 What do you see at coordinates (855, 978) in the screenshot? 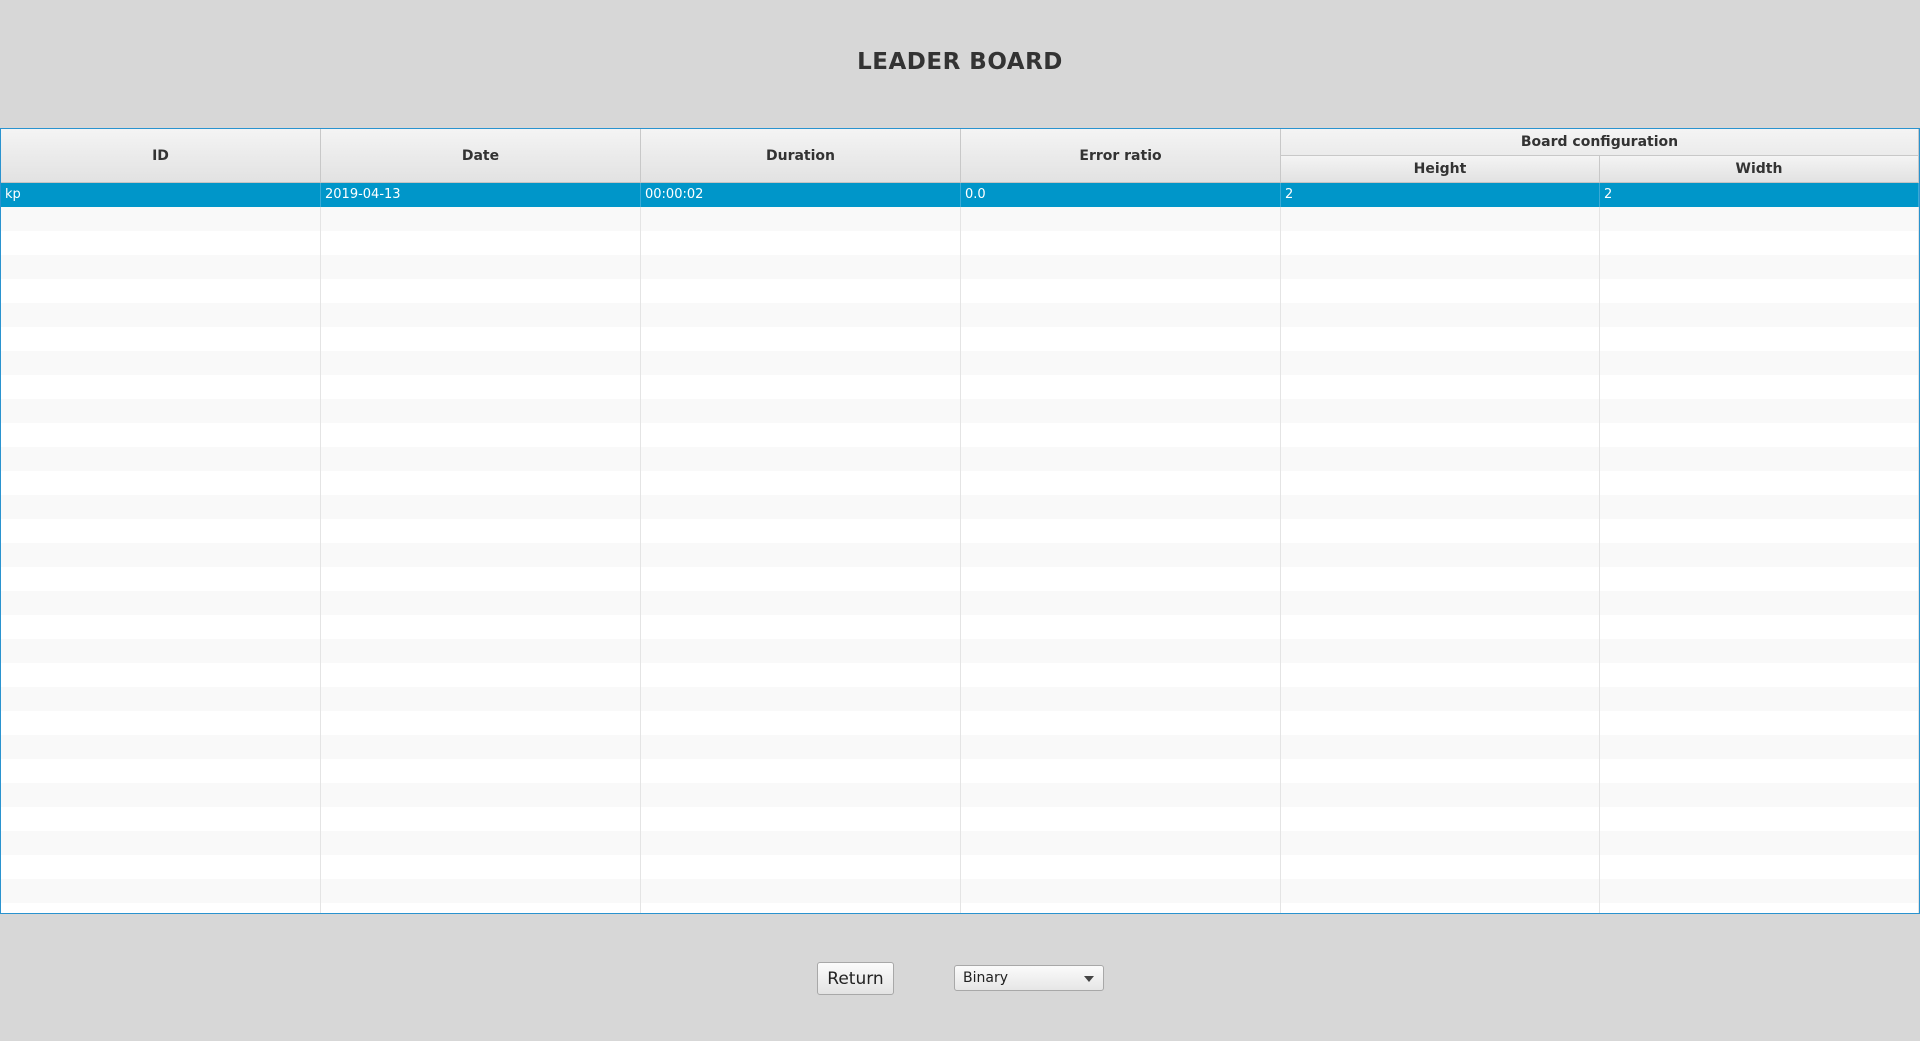
I see `return-button: Return` at bounding box center [855, 978].